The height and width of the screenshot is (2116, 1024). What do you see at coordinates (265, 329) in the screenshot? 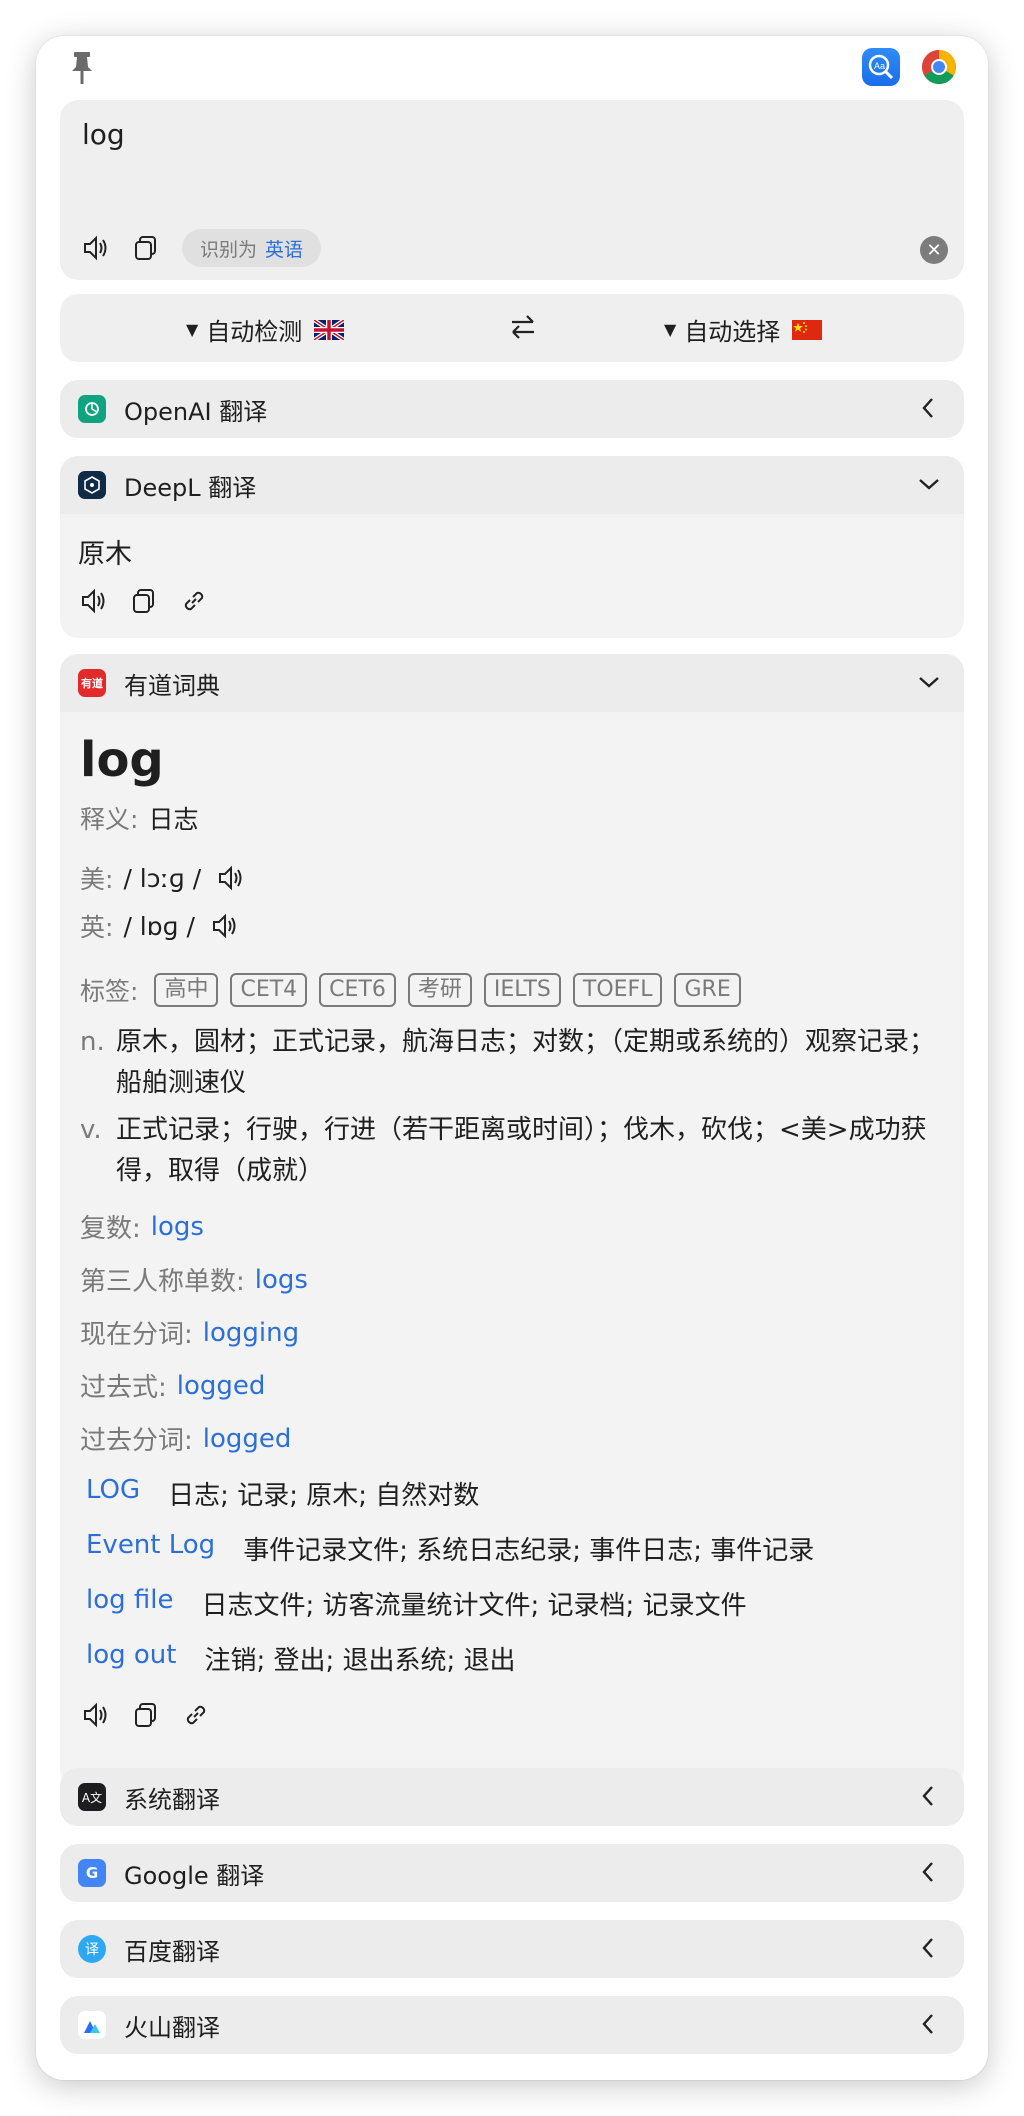
I see `source-language-select: ▼ 自动检测` at bounding box center [265, 329].